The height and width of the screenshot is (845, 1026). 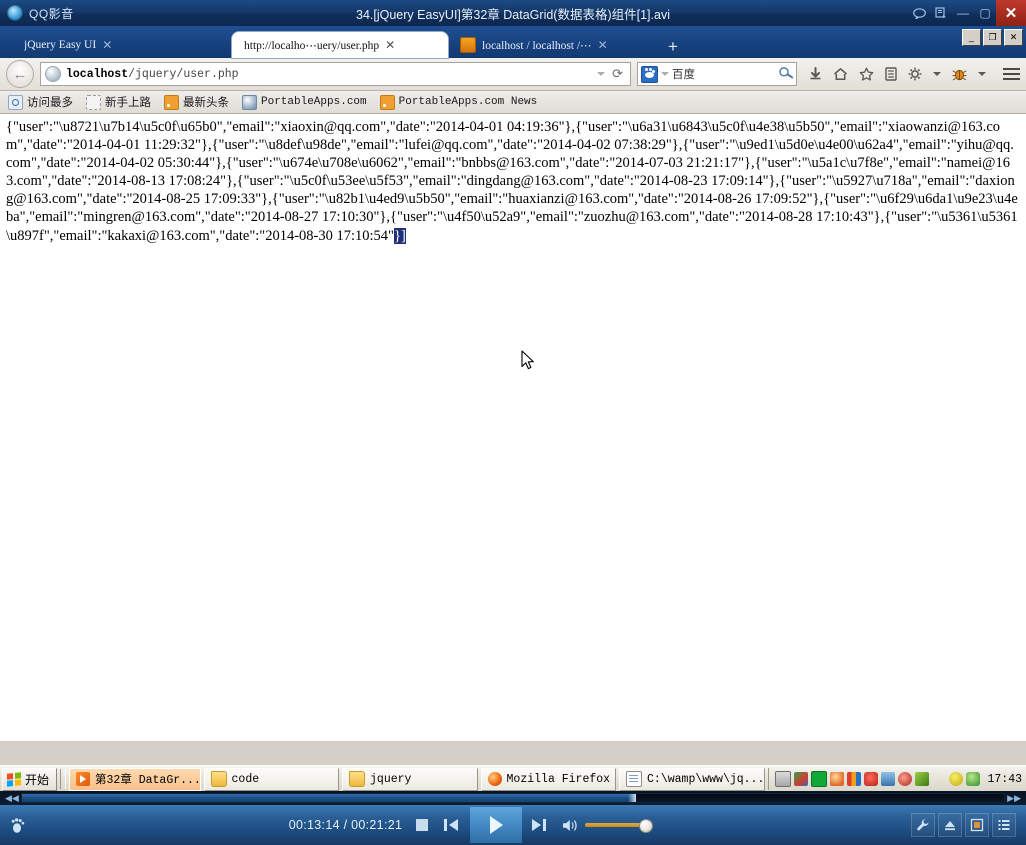 I want to click on seek-progress-fill, so click(x=328, y=798).